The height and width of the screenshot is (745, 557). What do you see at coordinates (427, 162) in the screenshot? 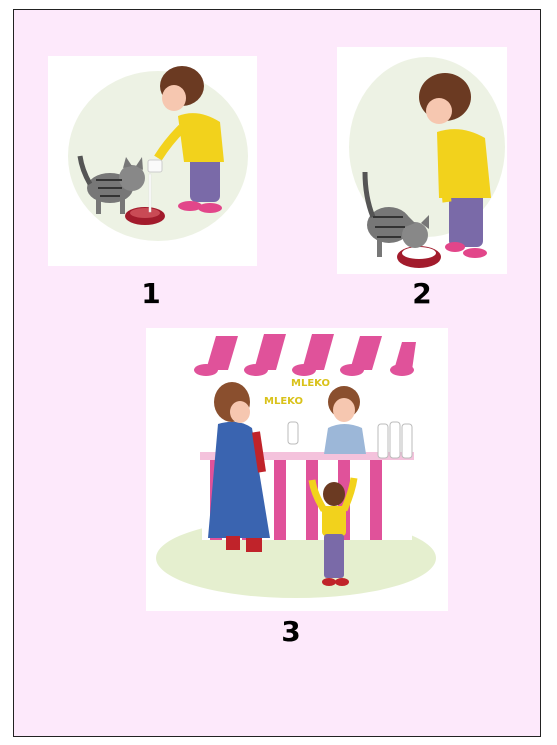
I see `cat-drinking-milk-illustration` at bounding box center [427, 162].